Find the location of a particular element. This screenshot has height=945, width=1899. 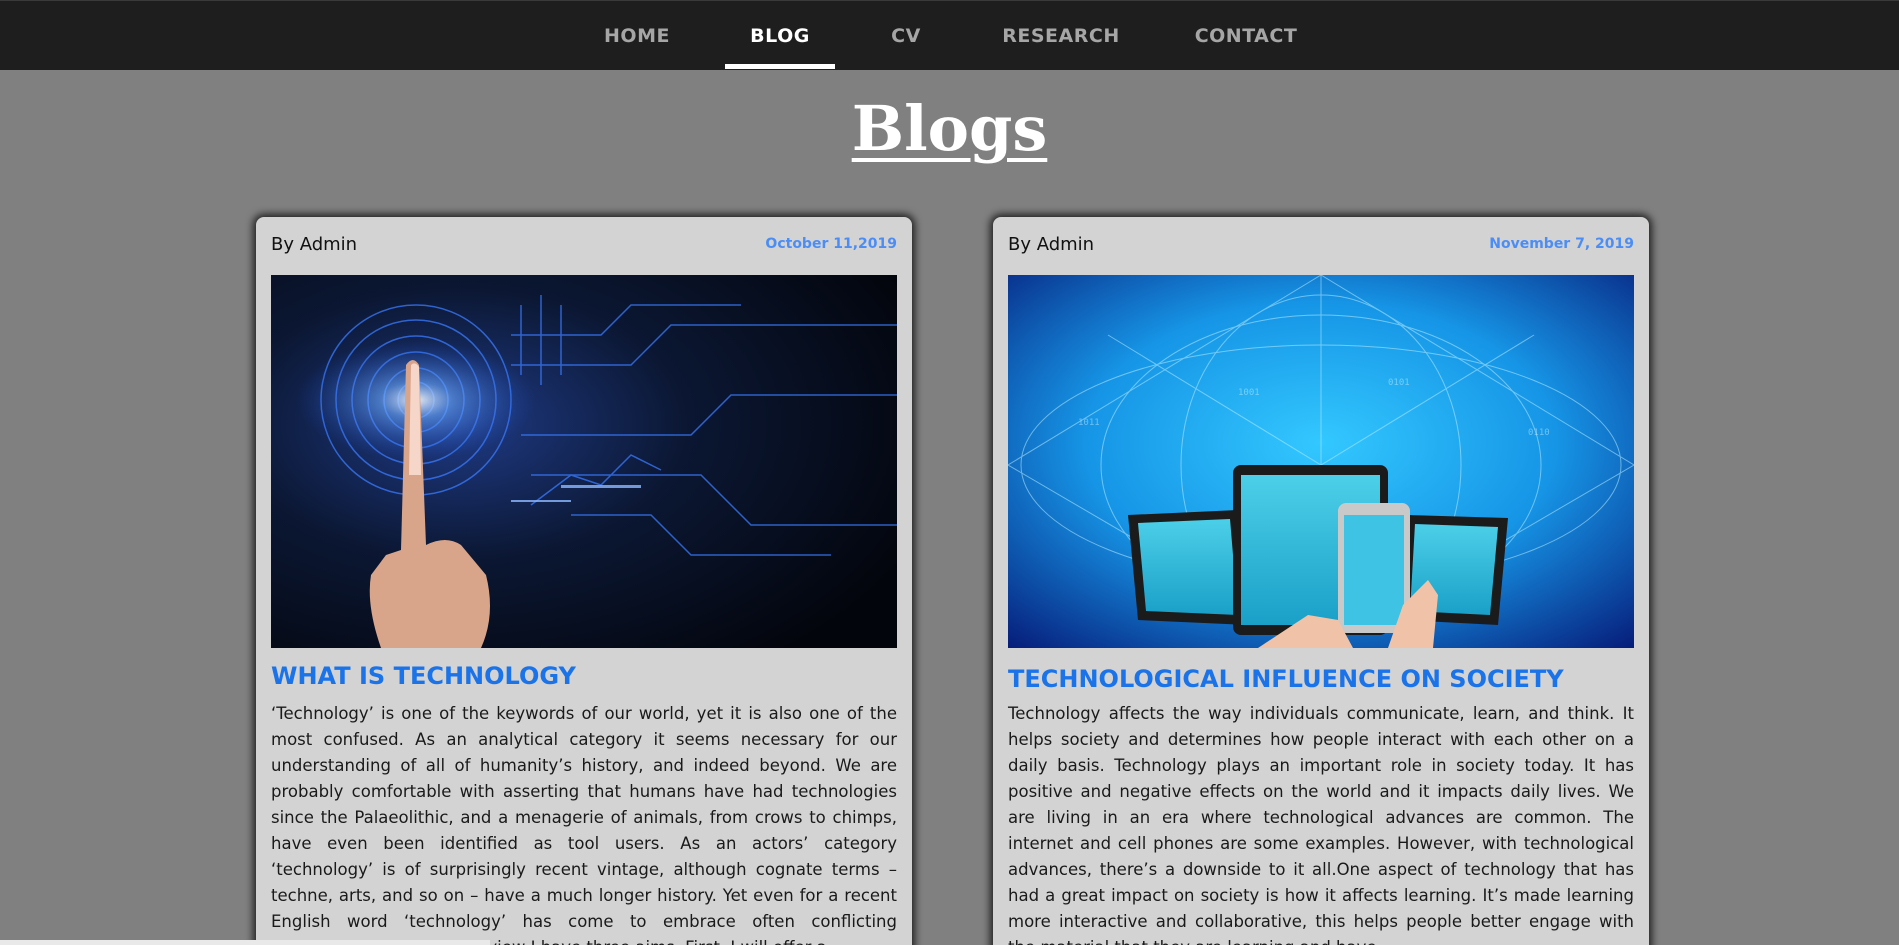

nav-contact-link: CONTACT is located at coordinates (1246, 36).